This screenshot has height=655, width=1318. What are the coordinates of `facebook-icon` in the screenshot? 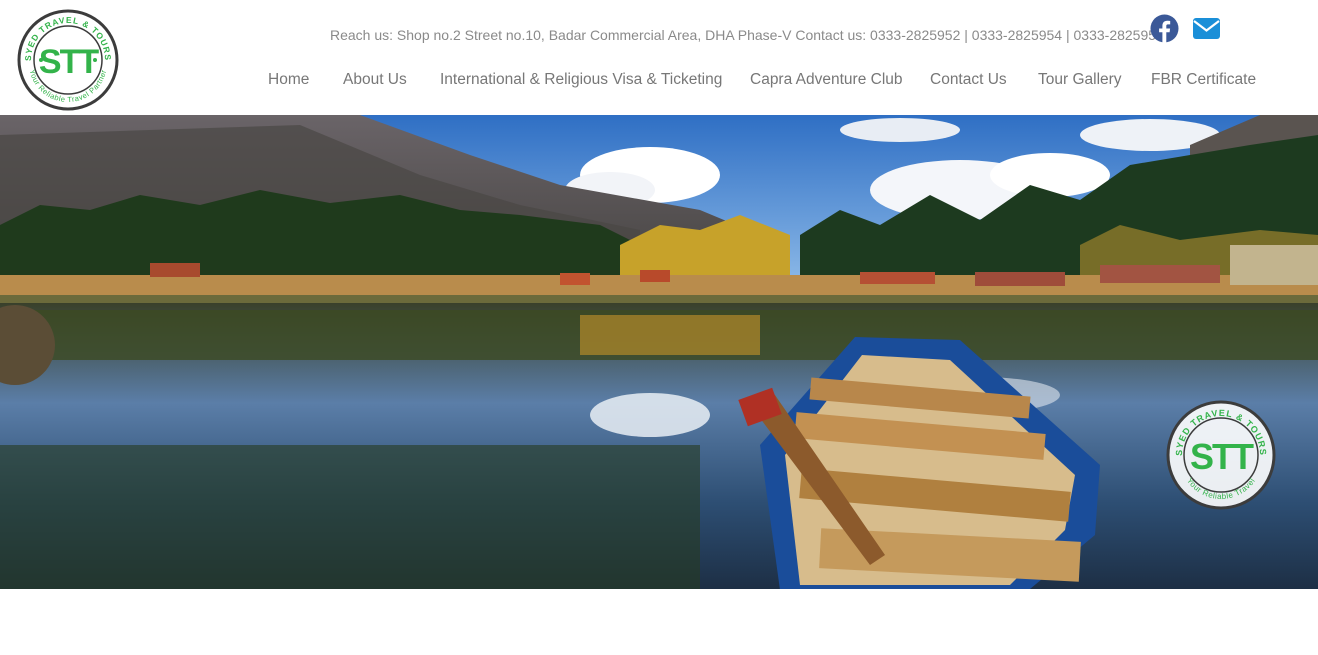 It's located at (1164, 28).